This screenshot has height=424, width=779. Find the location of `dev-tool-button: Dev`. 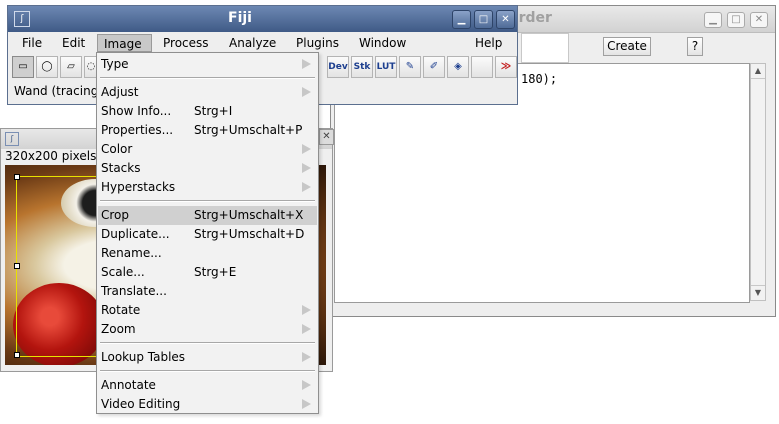

dev-tool-button: Dev is located at coordinates (338, 67).